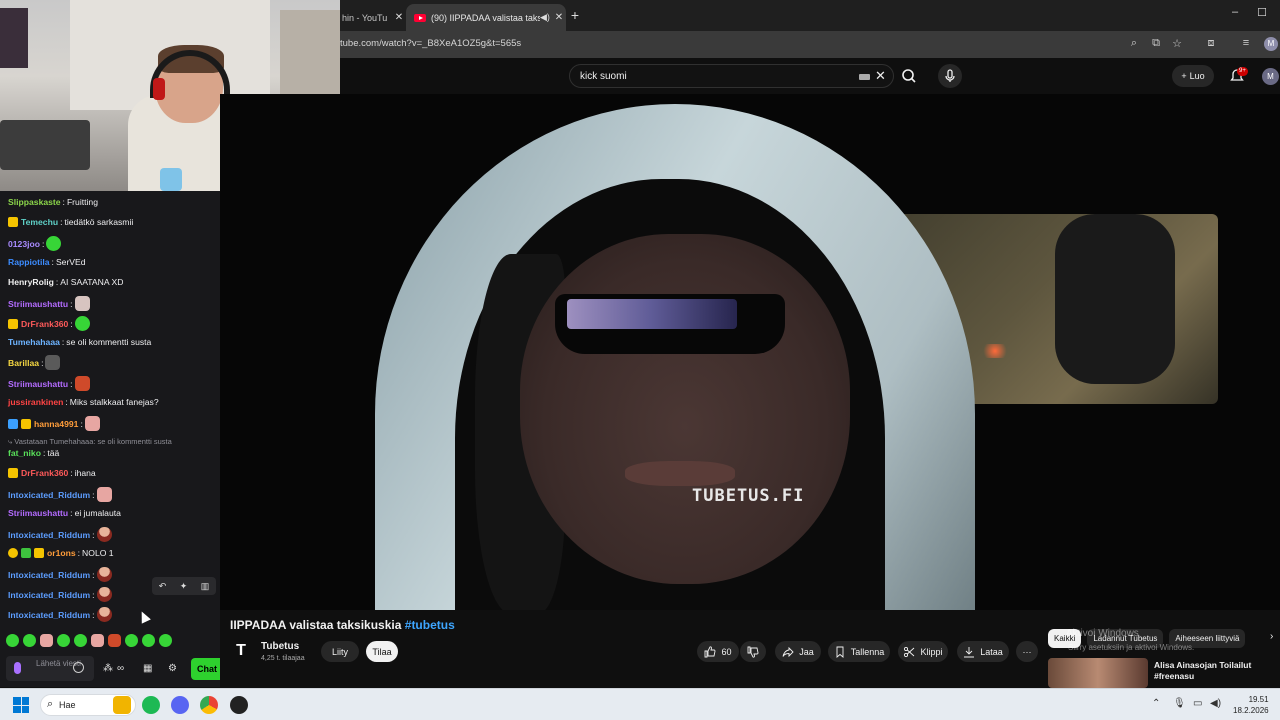 The image size is (1280, 720). I want to click on share-button: Jaa, so click(798, 651).